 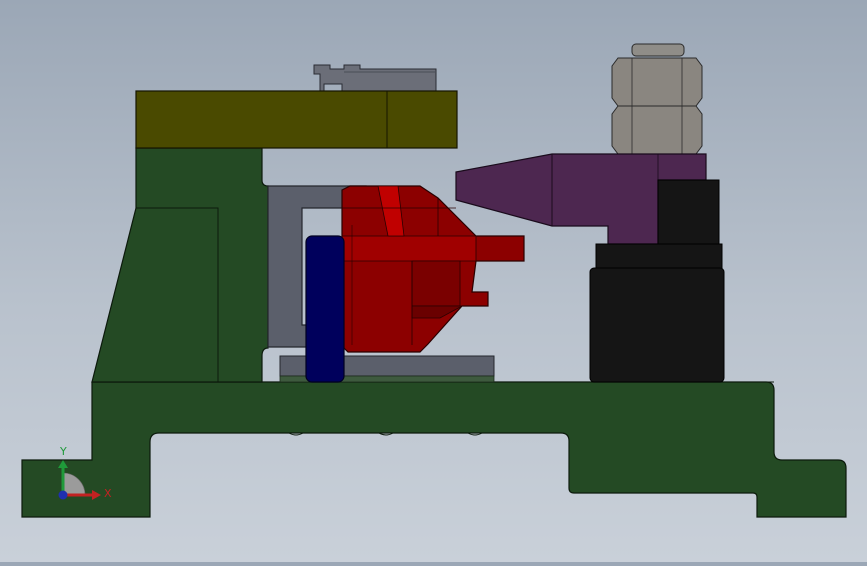 I want to click on clamp-screw, so click(x=375, y=78).